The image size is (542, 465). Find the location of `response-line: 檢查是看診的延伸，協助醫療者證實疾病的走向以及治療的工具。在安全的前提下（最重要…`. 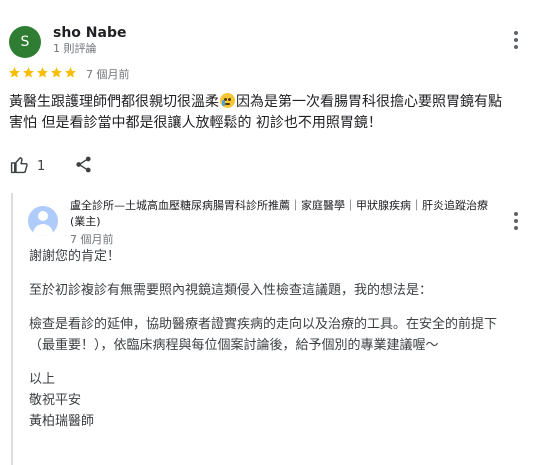

response-line: 檢查是看診的延伸，協助醫療者證實疾病的走向以及治療的工具。在安全的前提下（最重要… is located at coordinates (263, 335).